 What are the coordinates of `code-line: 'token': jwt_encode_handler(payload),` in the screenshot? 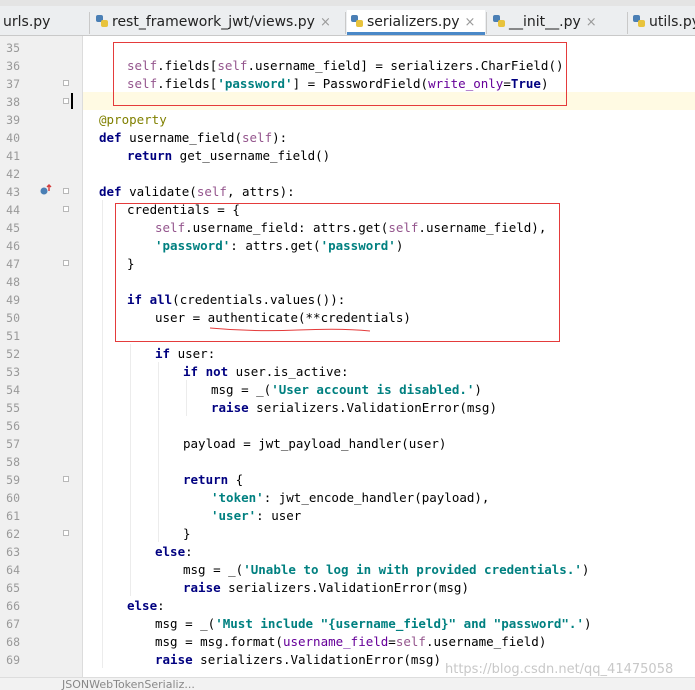 It's located at (350, 497).